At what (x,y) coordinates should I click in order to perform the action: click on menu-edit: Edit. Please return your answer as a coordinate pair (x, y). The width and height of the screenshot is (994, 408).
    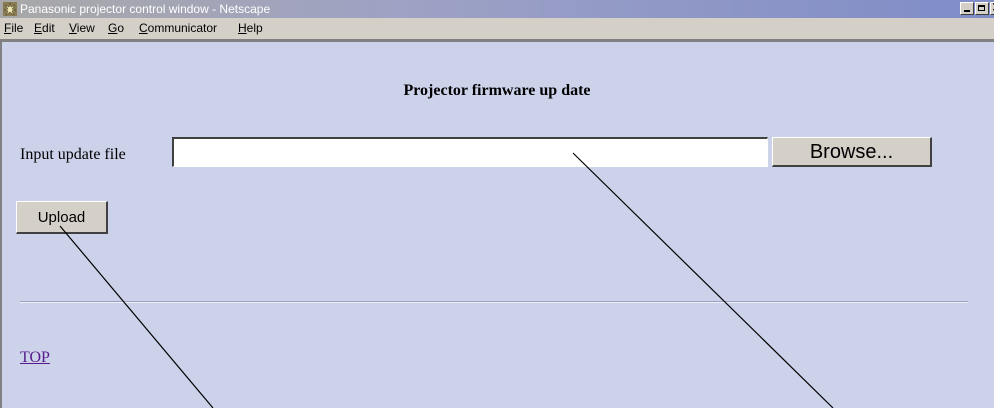
    Looking at the image, I should click on (44, 28).